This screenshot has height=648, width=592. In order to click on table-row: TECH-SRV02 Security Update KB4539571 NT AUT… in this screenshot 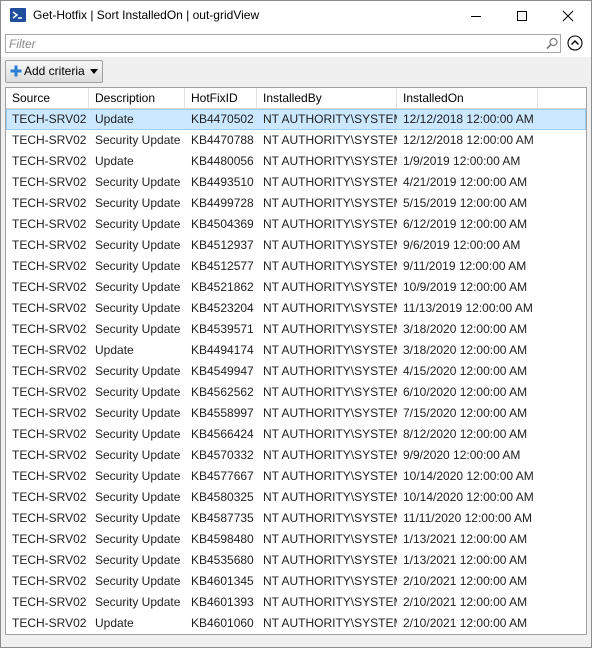, I will do `click(296, 329)`.